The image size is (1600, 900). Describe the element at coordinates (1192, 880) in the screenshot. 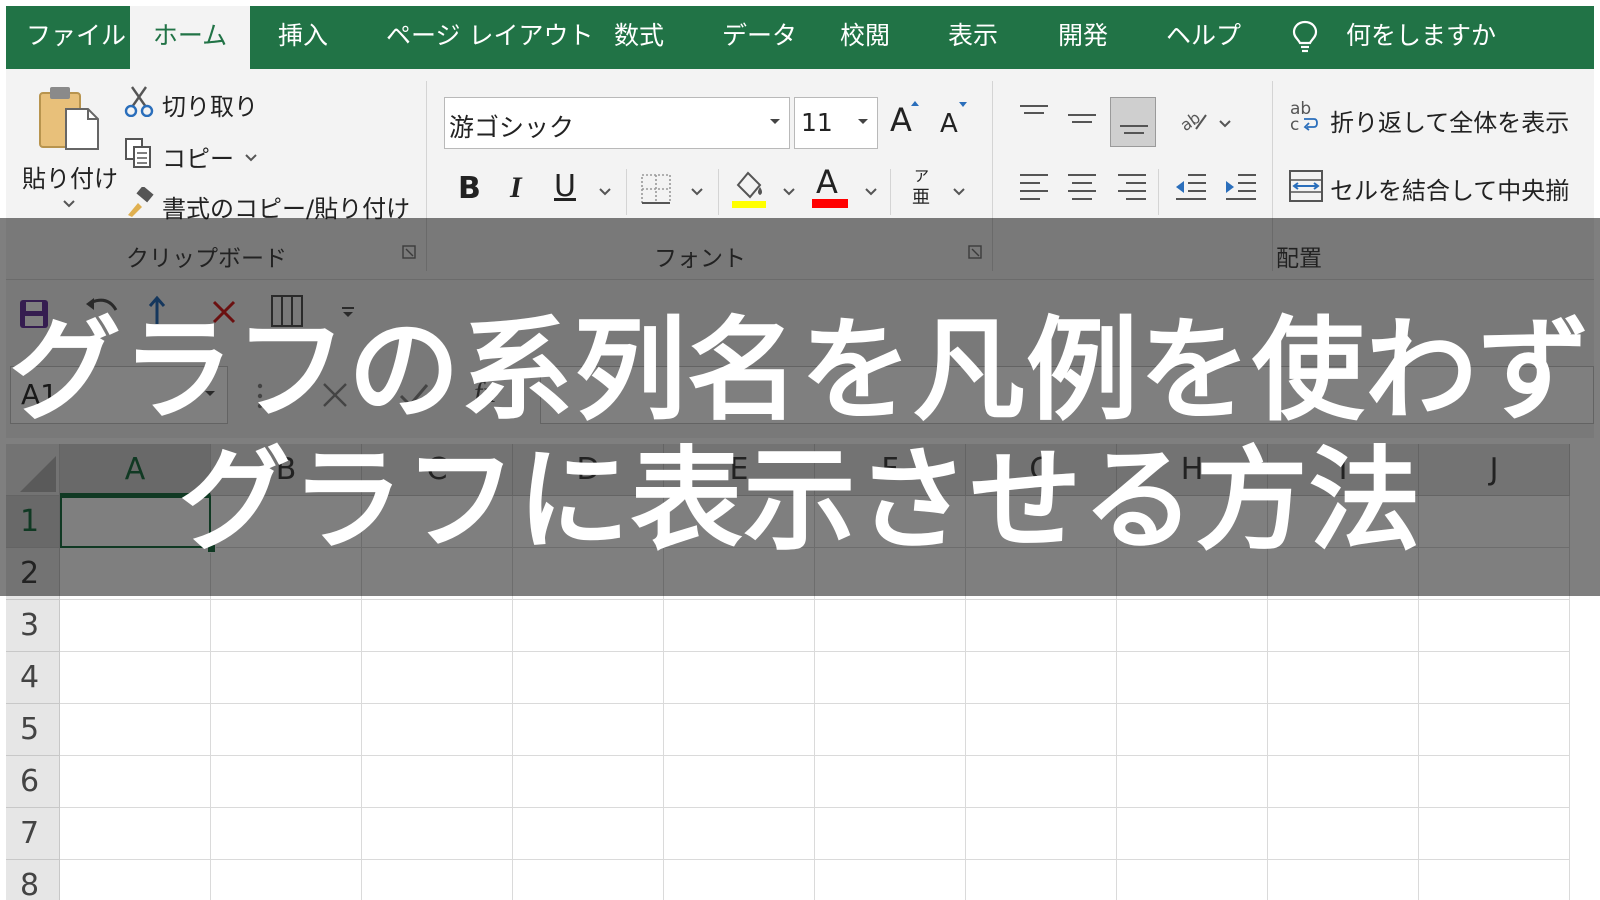

I see `cell-h8` at that location.